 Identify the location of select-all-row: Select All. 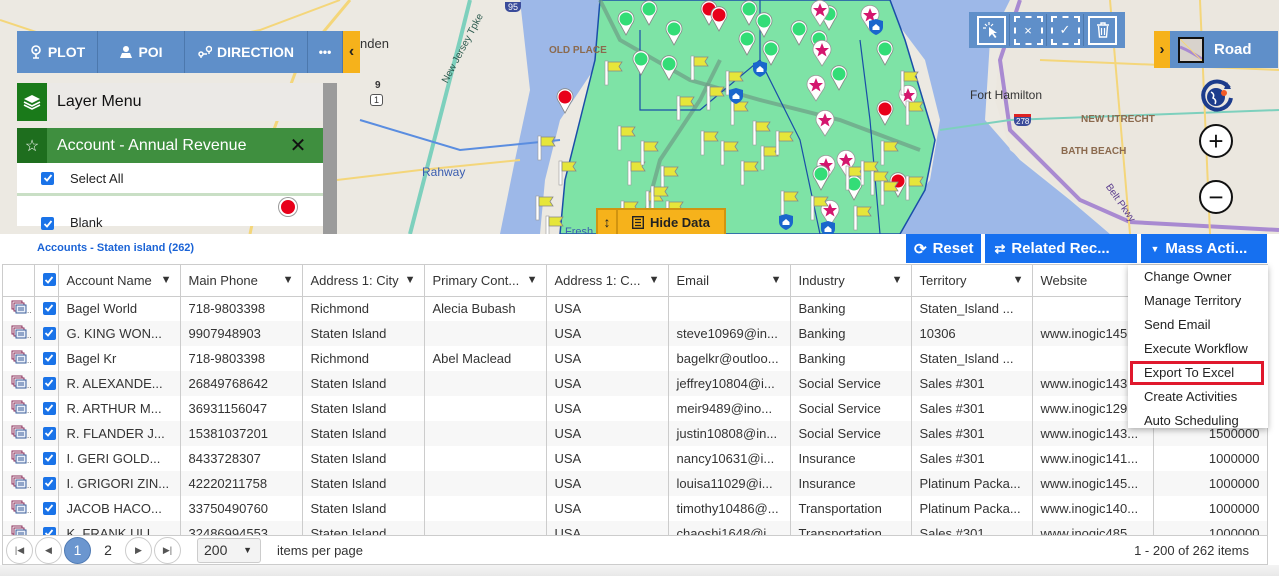
(170, 179).